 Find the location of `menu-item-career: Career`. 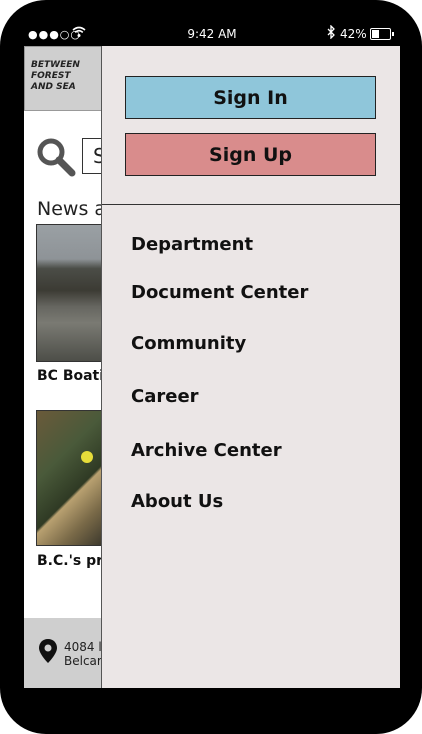

menu-item-career: Career is located at coordinates (165, 396).